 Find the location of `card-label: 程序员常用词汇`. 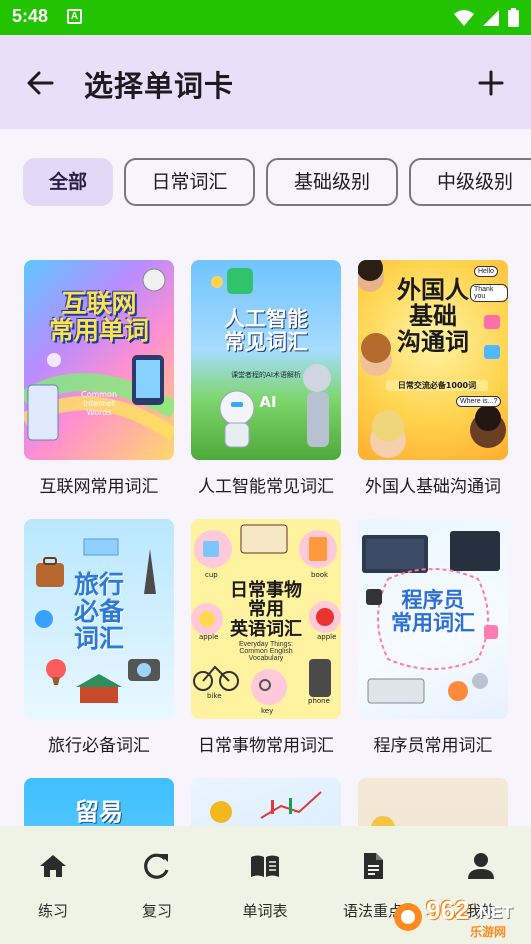

card-label: 程序员常用词汇 is located at coordinates (433, 746).